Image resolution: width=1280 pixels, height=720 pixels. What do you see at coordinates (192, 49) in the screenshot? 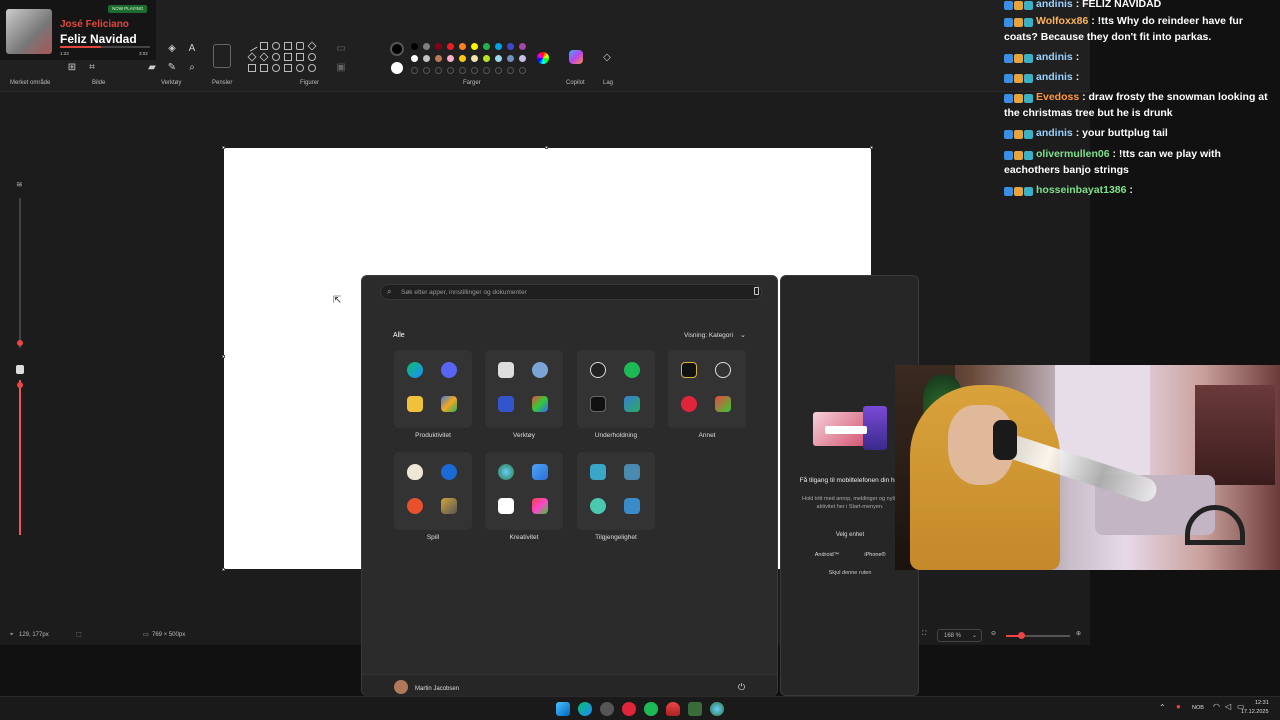
I see `text-icon: A` at bounding box center [192, 49].